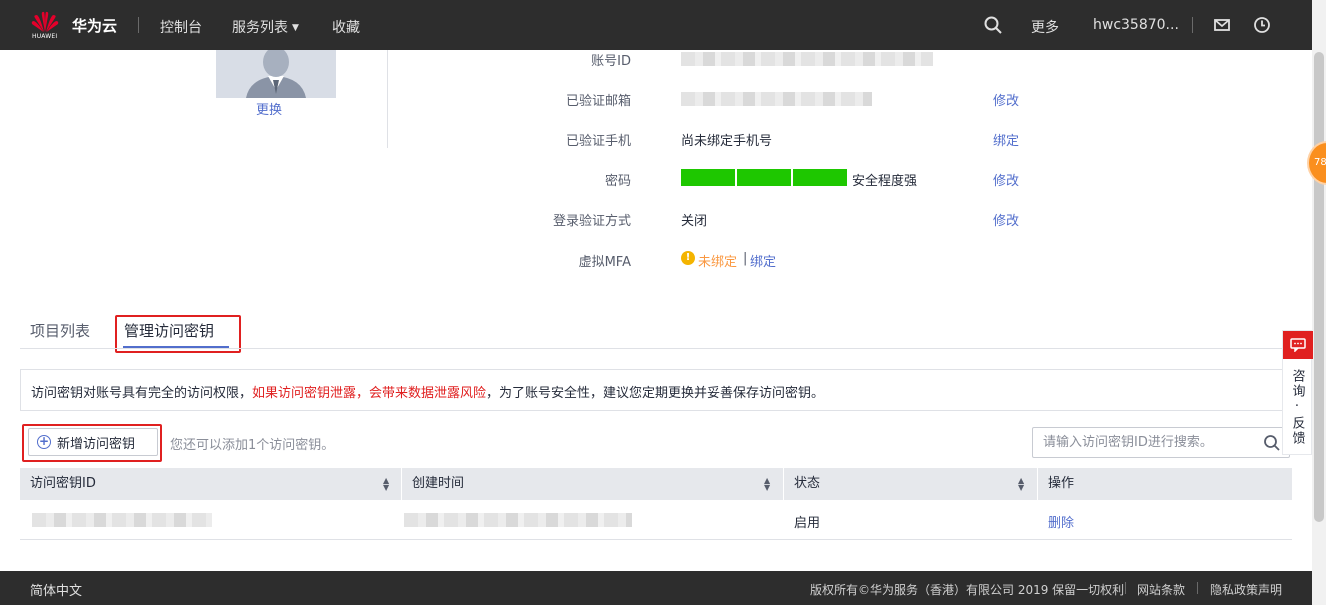 This screenshot has width=1326, height=605. What do you see at coordinates (387, 99) in the screenshot?
I see `profile-divider` at bounding box center [387, 99].